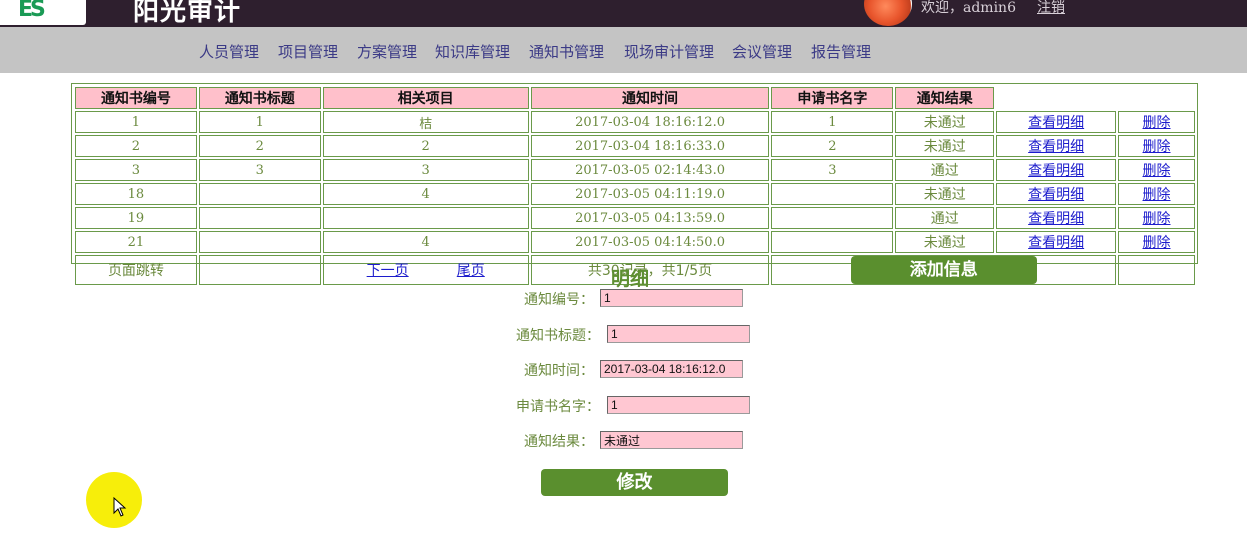 The width and height of the screenshot is (1247, 541). What do you see at coordinates (425, 98) in the screenshot?
I see `col-header-project: 相关项目` at bounding box center [425, 98].